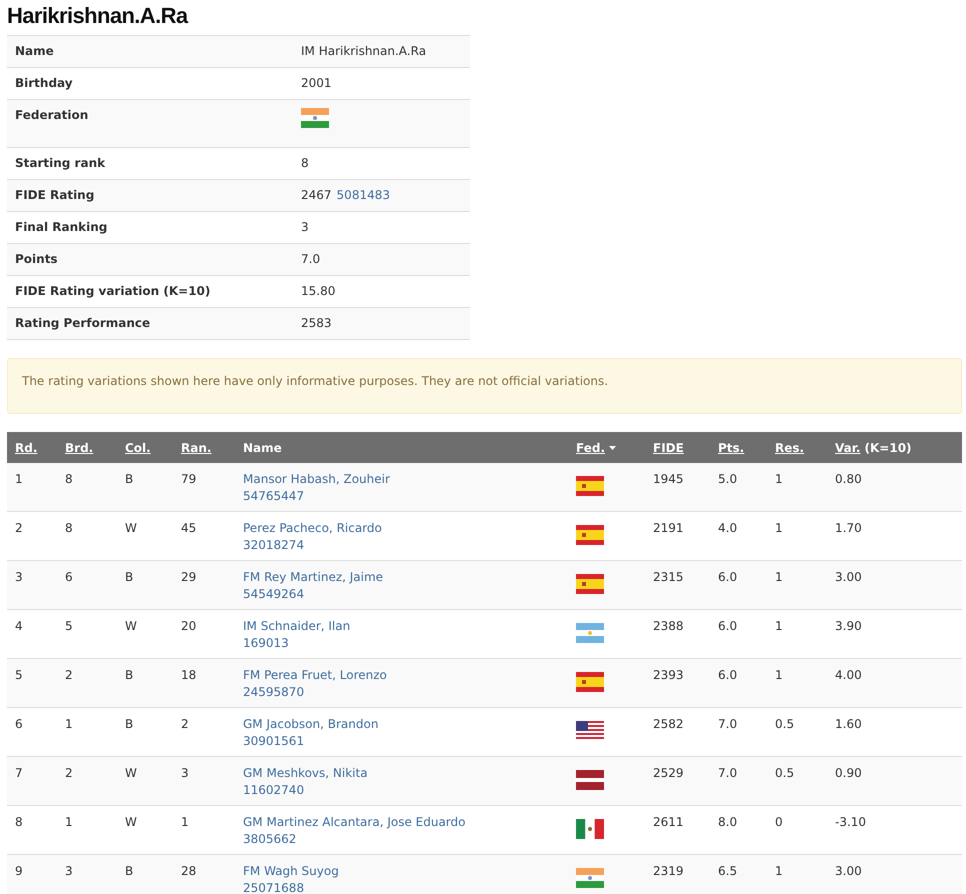 The image size is (966, 894). I want to click on table-cell-text: 1.60, so click(848, 724).